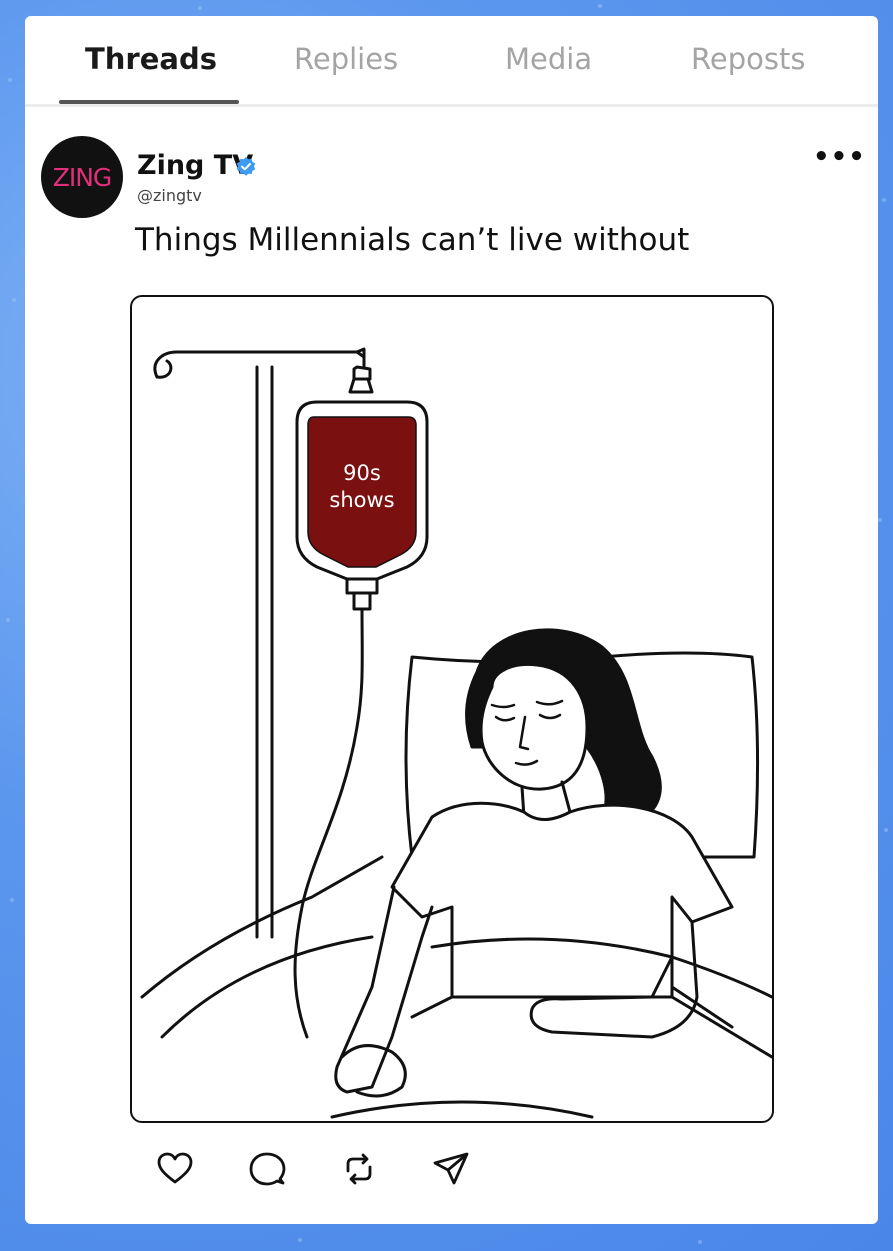 This screenshot has width=893, height=1251. I want to click on share-icon, so click(451, 1169).